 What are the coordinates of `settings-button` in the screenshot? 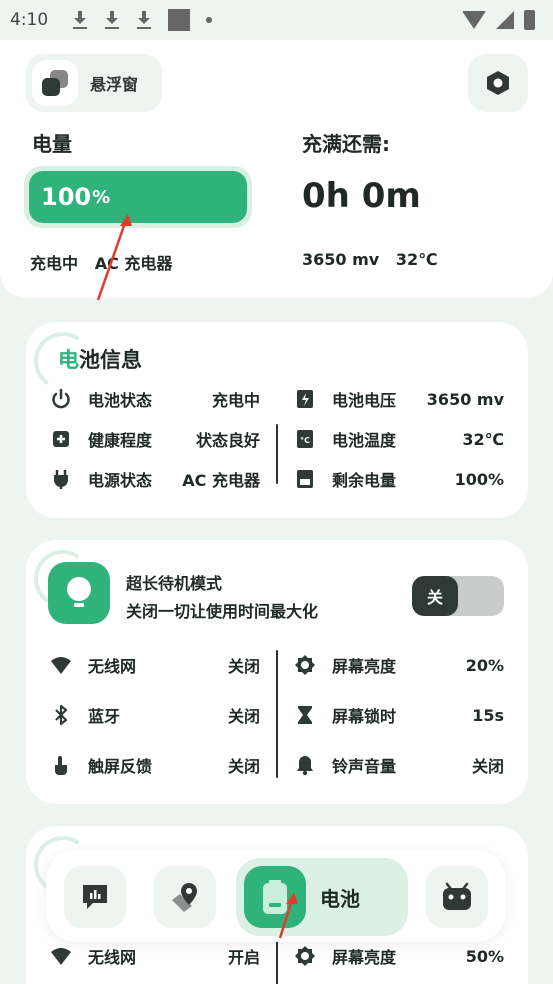 It's located at (498, 83).